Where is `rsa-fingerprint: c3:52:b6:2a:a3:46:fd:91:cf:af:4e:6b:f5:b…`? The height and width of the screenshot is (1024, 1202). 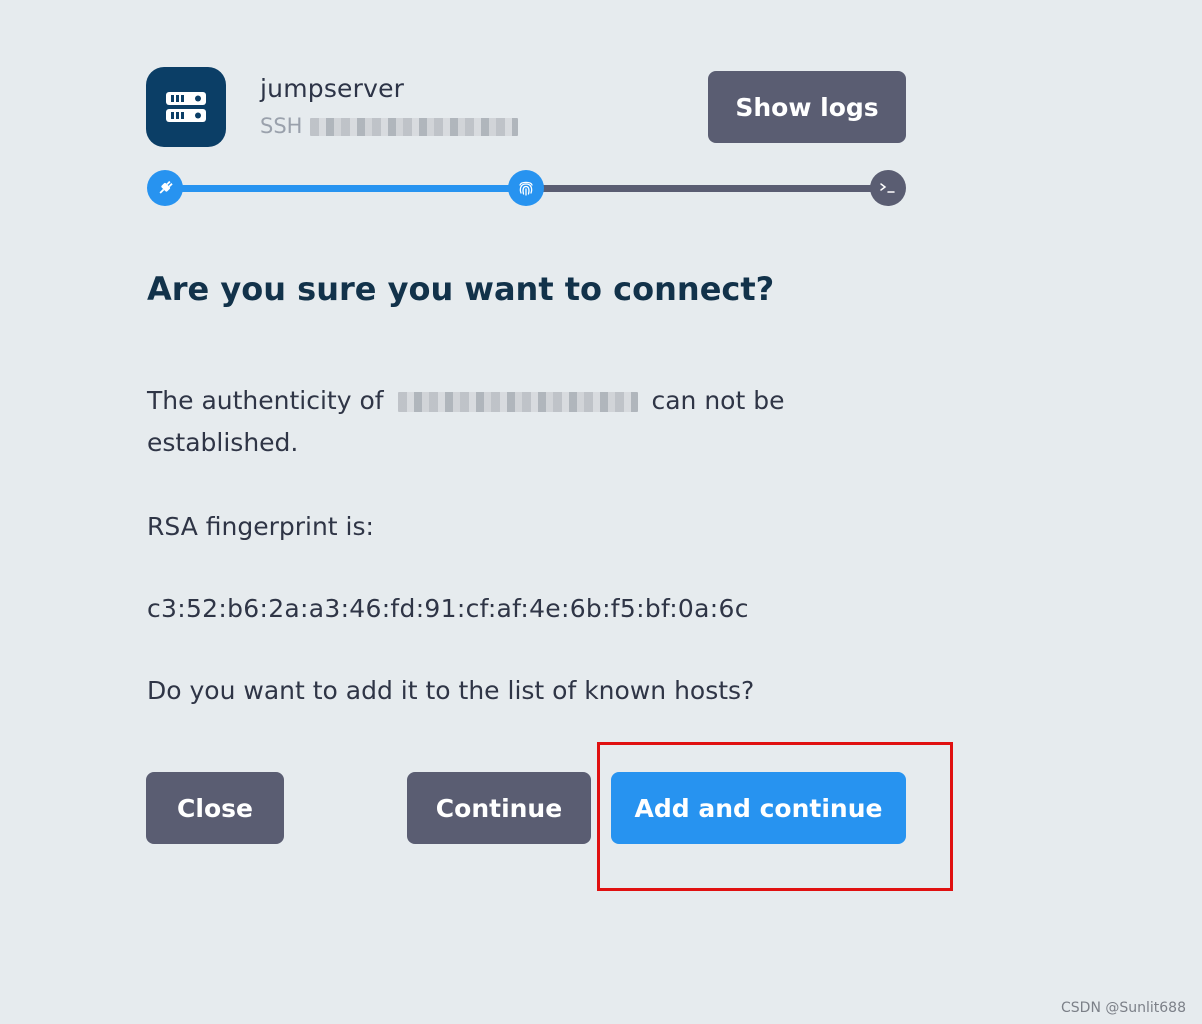
rsa-fingerprint: c3:52:b6:2a:a3:46:fd:91:cf:af:4e:6b:f5:b… is located at coordinates (448, 608).